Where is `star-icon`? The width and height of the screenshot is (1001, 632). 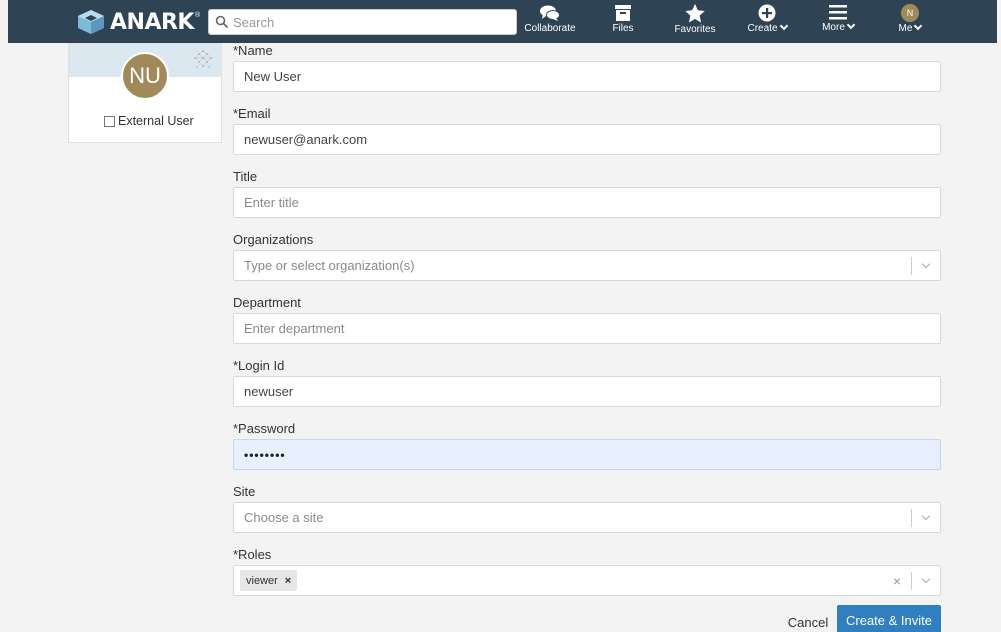 star-icon is located at coordinates (695, 13).